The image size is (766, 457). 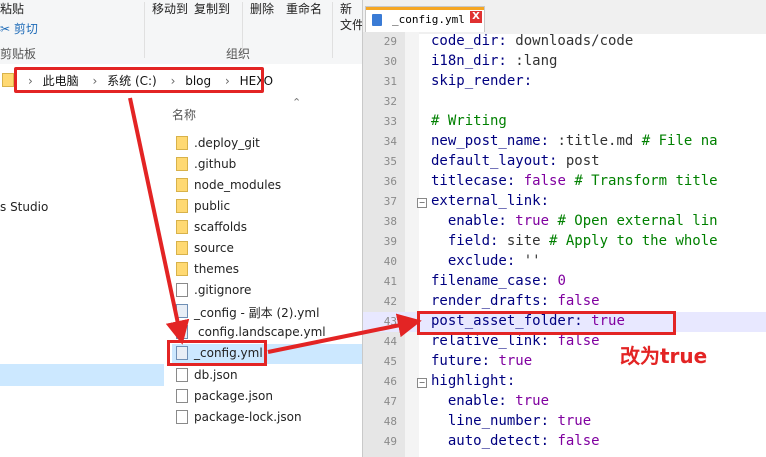 What do you see at coordinates (473, 261) in the screenshot?
I see `code-token-key: exclude:` at bounding box center [473, 261].